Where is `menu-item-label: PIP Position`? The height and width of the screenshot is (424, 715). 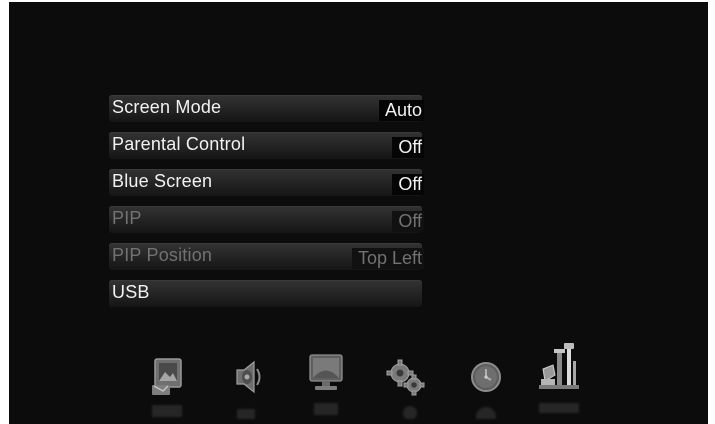
menu-item-label: PIP Position is located at coordinates (162, 255).